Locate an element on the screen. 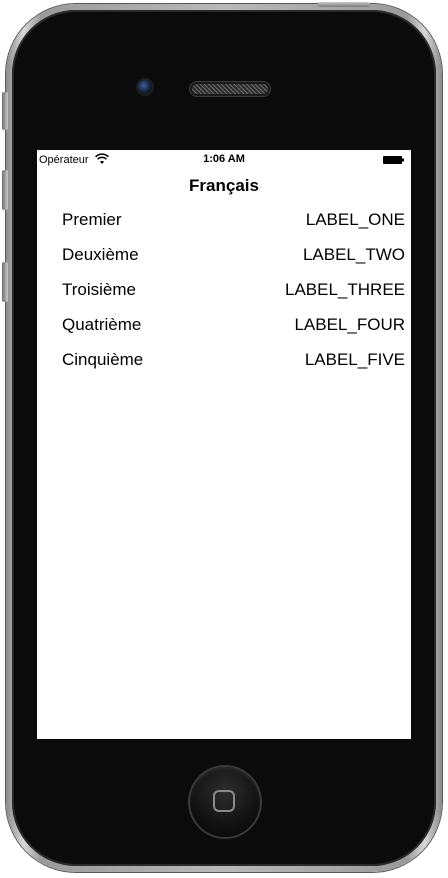 The width and height of the screenshot is (448, 878). home-button-icon is located at coordinates (224, 801).